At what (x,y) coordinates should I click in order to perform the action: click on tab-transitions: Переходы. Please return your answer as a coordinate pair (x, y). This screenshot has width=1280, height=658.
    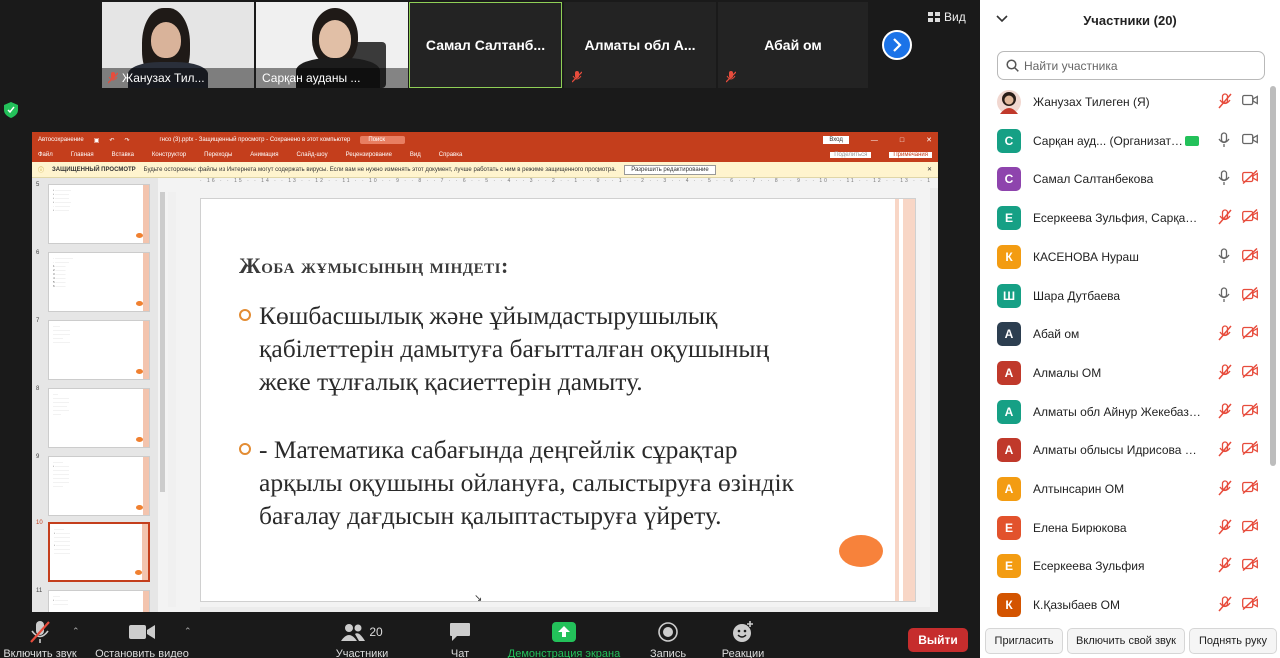
    Looking at the image, I should click on (218, 155).